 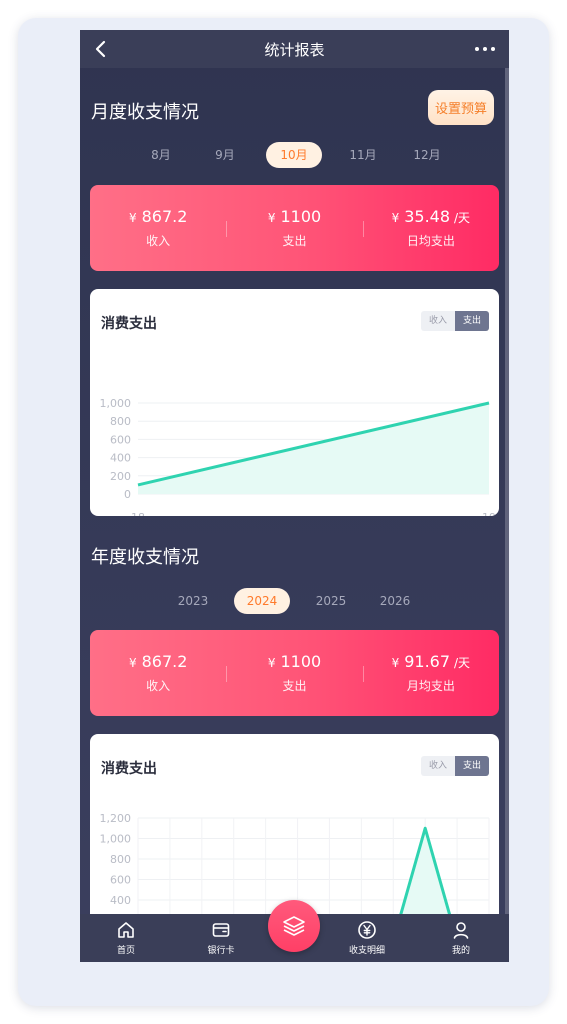 I want to click on monthly-average-label: 月均支出, so click(x=430, y=686).